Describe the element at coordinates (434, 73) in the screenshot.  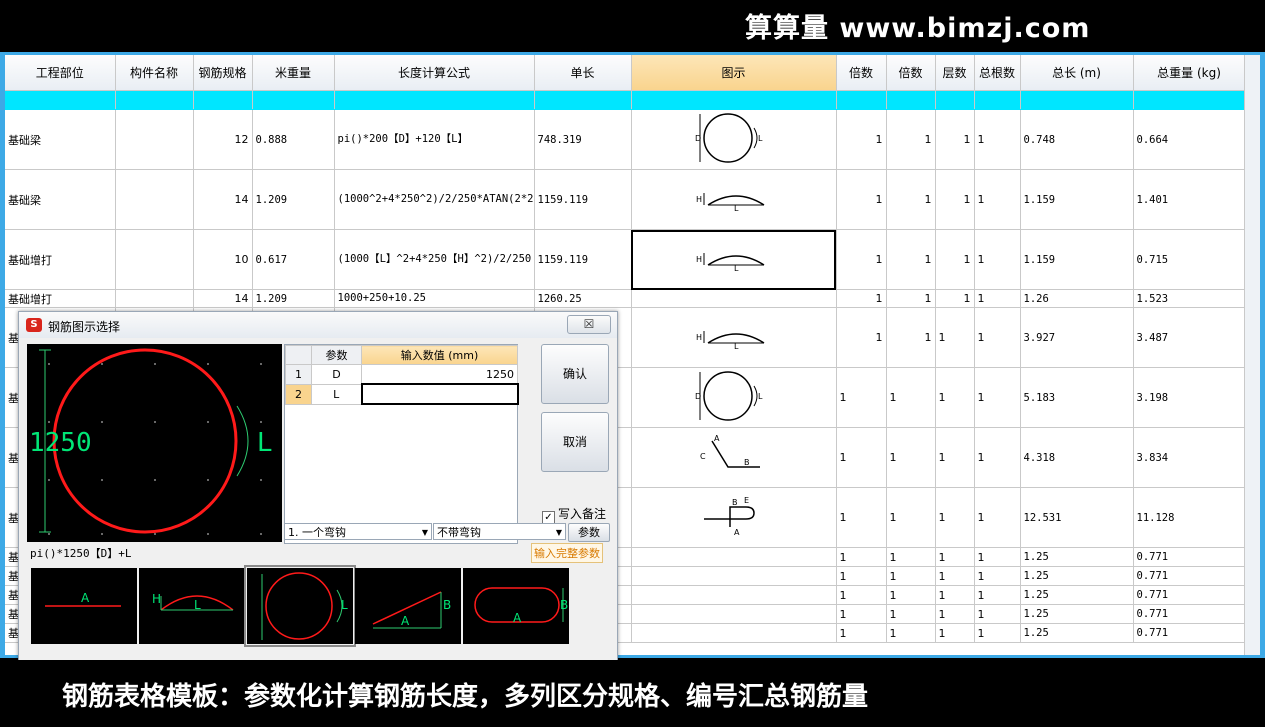
I see `col-header: 长度计算公式` at that location.